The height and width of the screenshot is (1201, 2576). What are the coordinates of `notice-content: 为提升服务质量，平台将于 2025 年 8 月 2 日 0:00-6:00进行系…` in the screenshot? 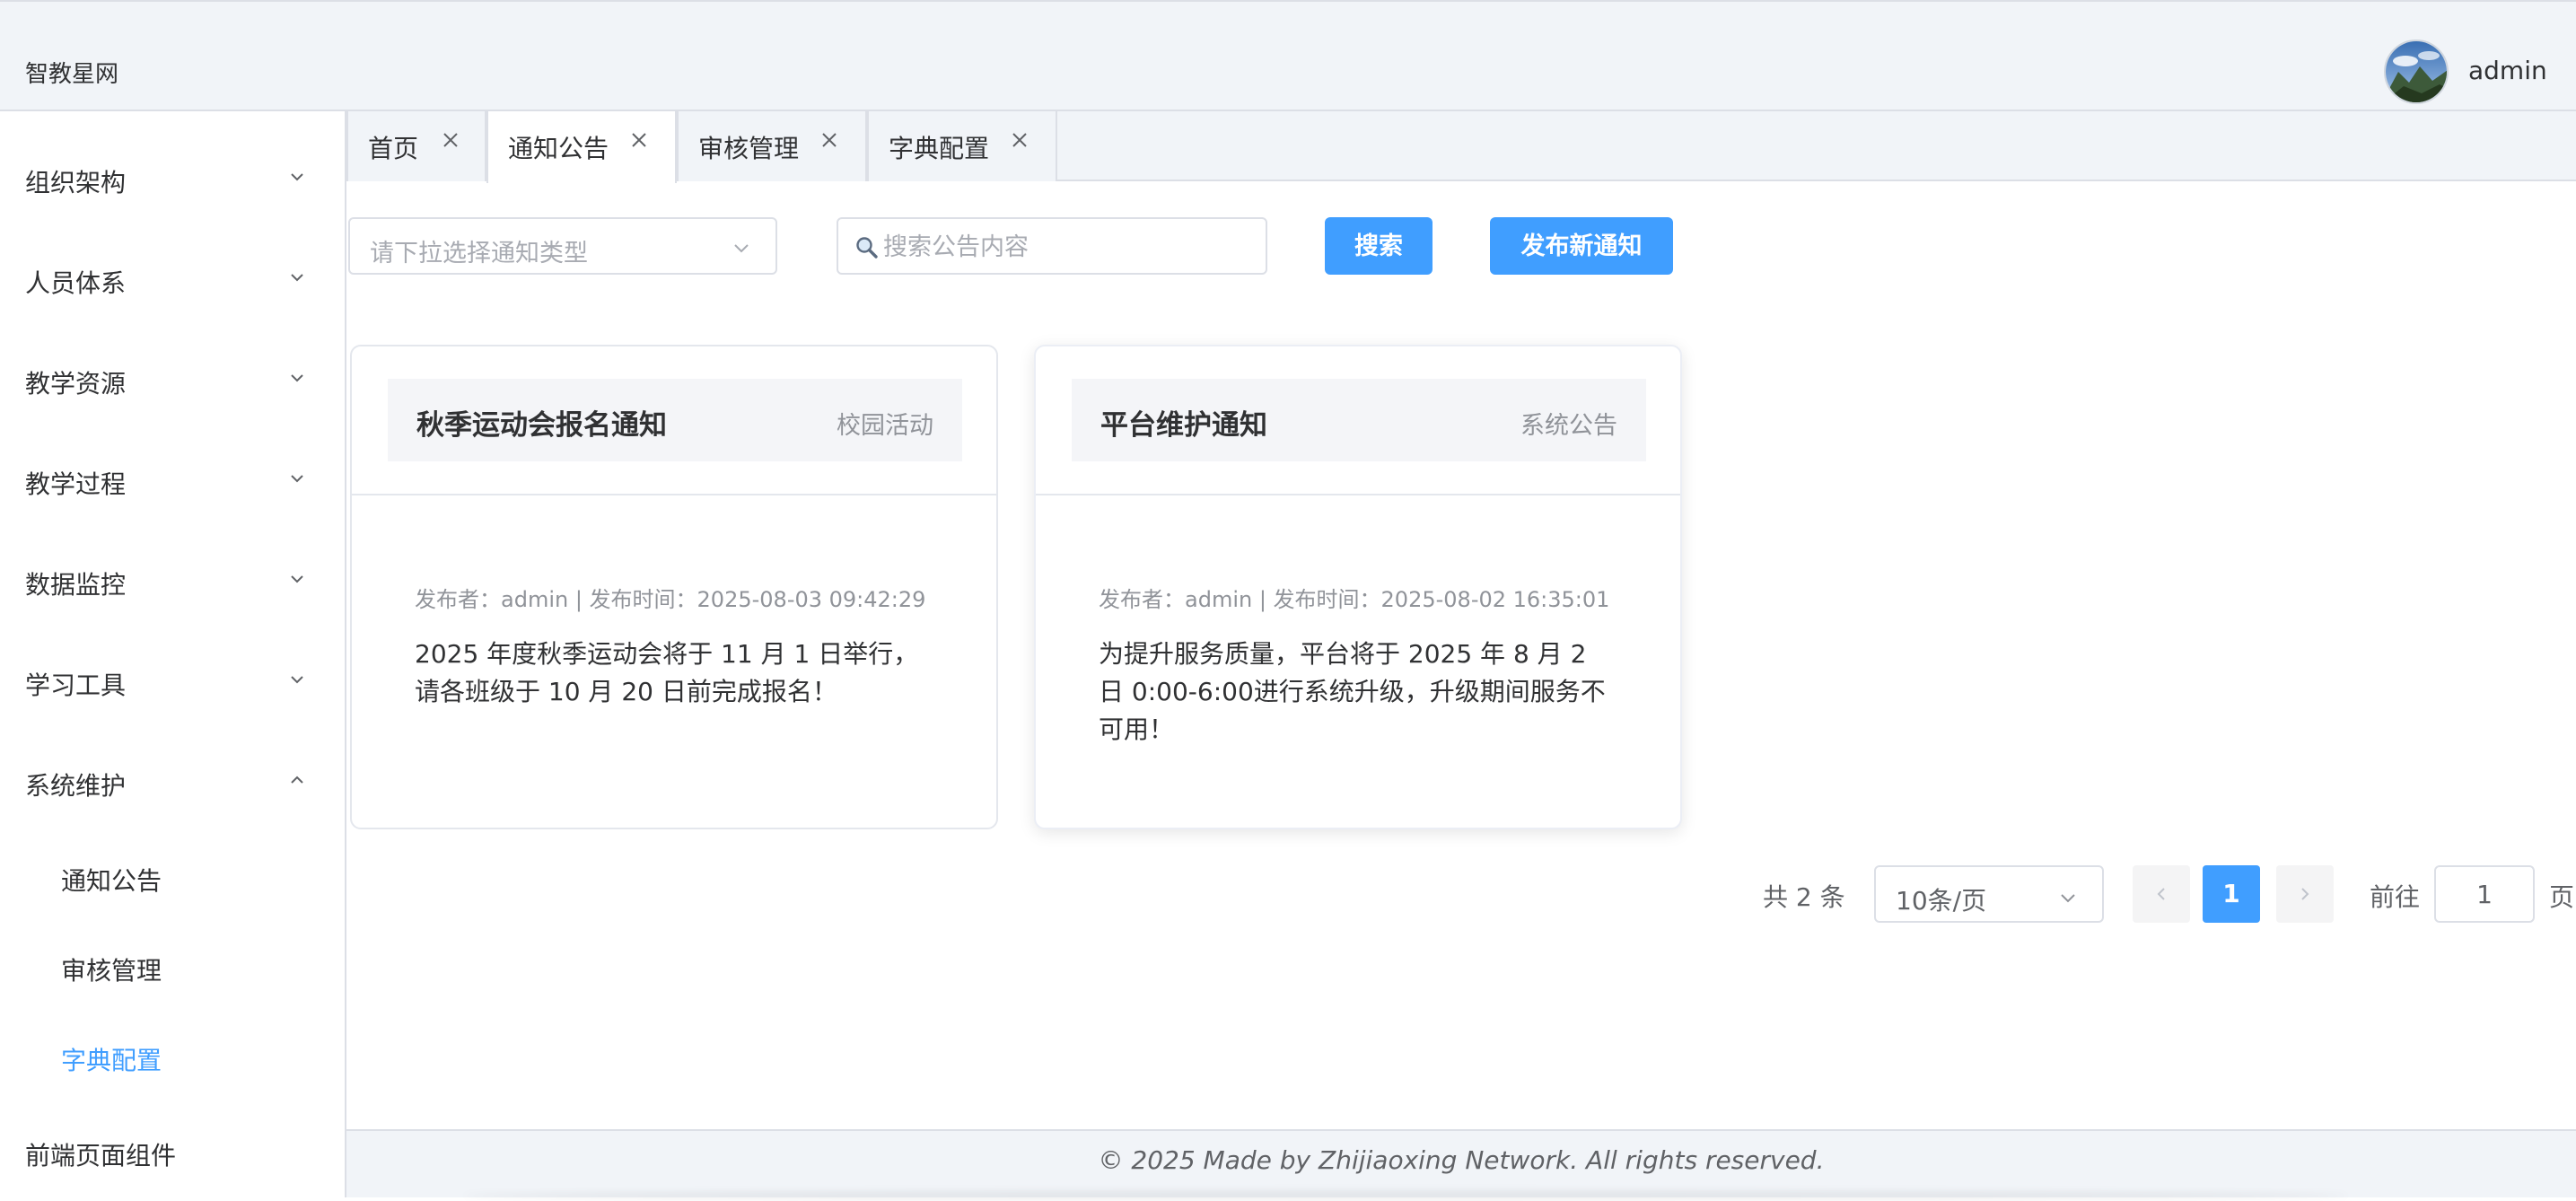 It's located at (1352, 691).